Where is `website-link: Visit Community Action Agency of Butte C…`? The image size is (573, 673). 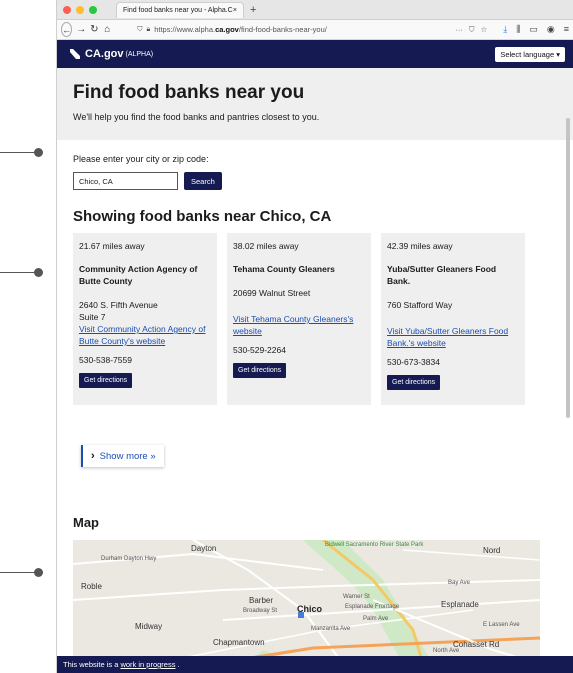
website-link: Visit Community Action Agency of Butte C… is located at coordinates (145, 335).